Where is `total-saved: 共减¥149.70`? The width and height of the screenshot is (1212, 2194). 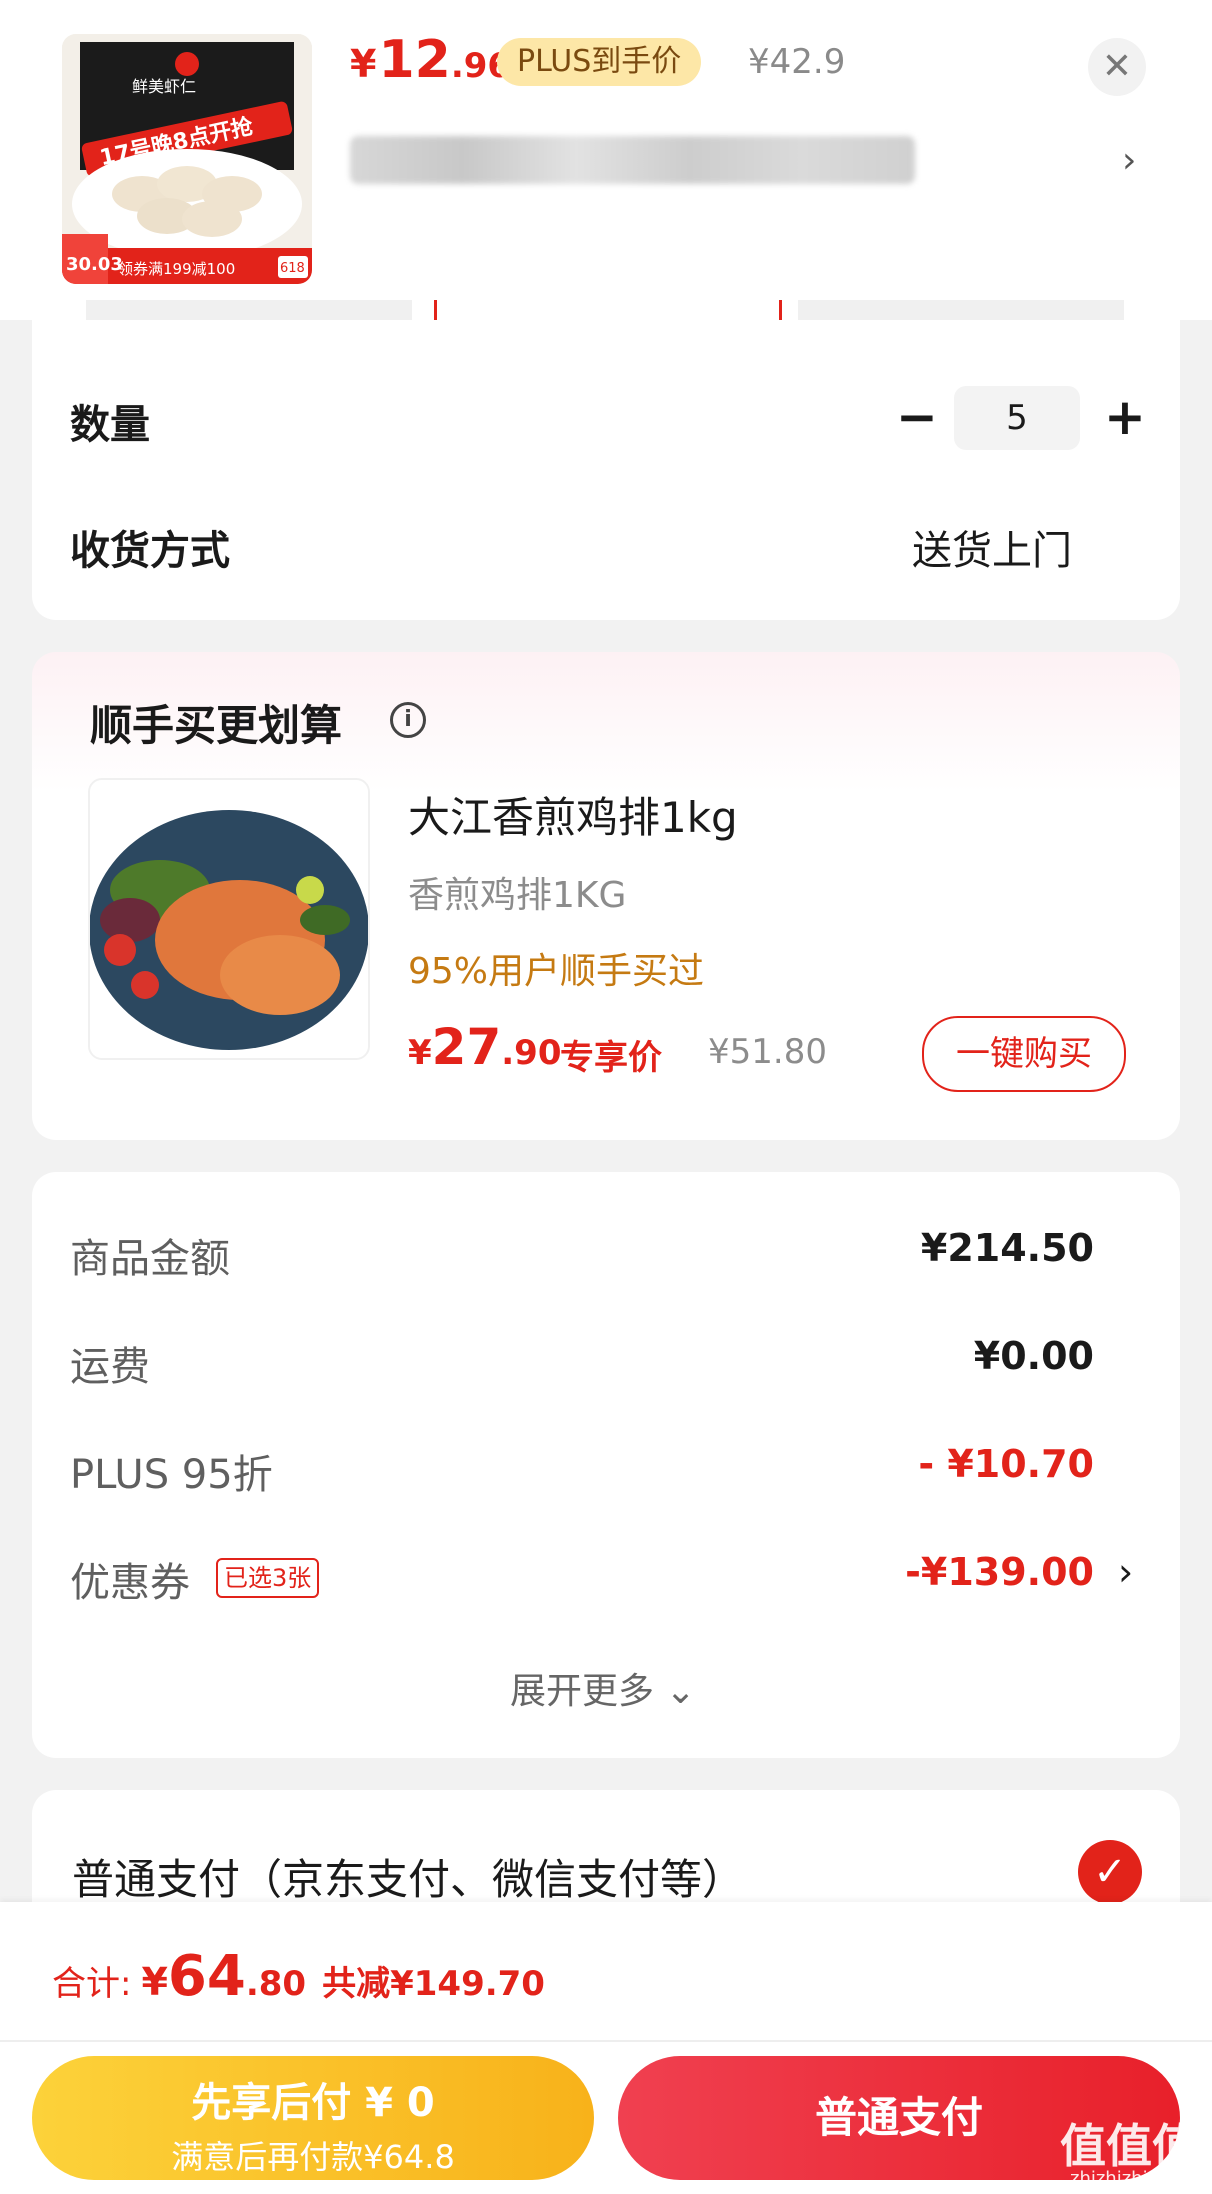
total-saved: 共减¥149.70 is located at coordinates (433, 1984).